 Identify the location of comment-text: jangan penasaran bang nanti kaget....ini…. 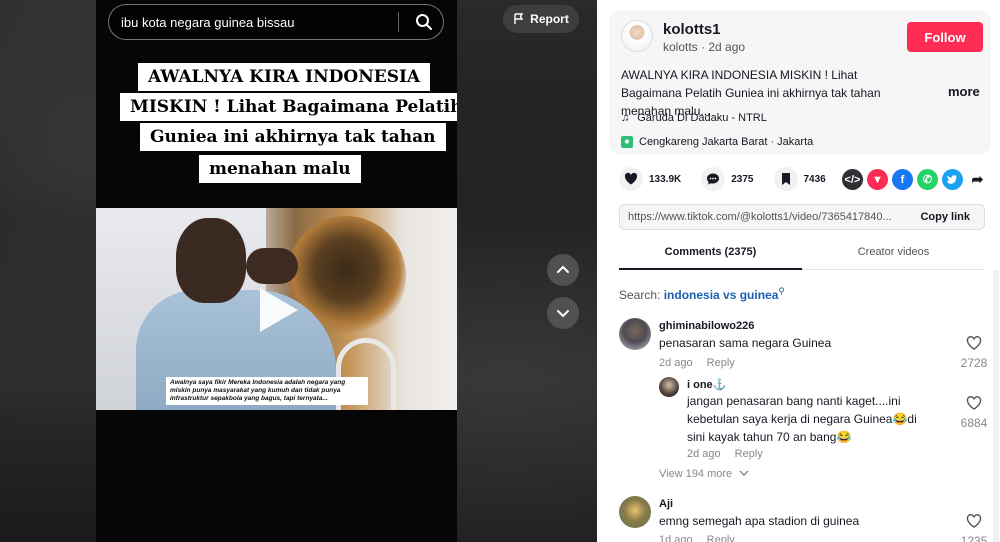
(802, 419).